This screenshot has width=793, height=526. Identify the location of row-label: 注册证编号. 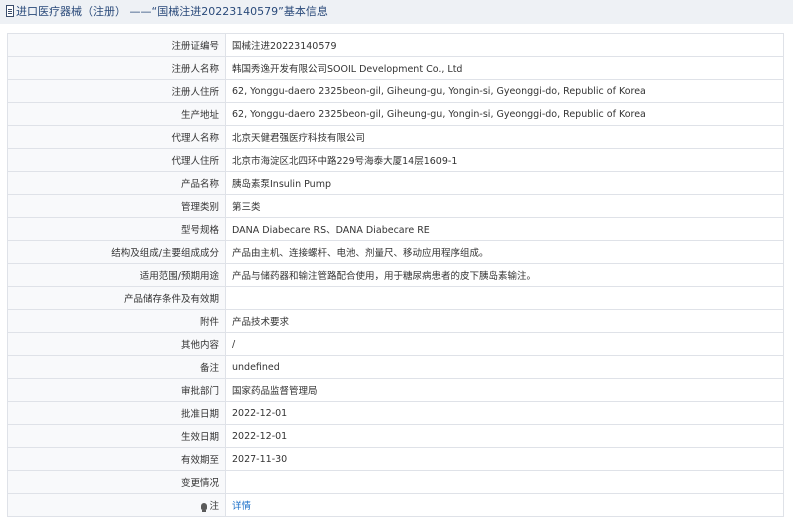
(116, 45).